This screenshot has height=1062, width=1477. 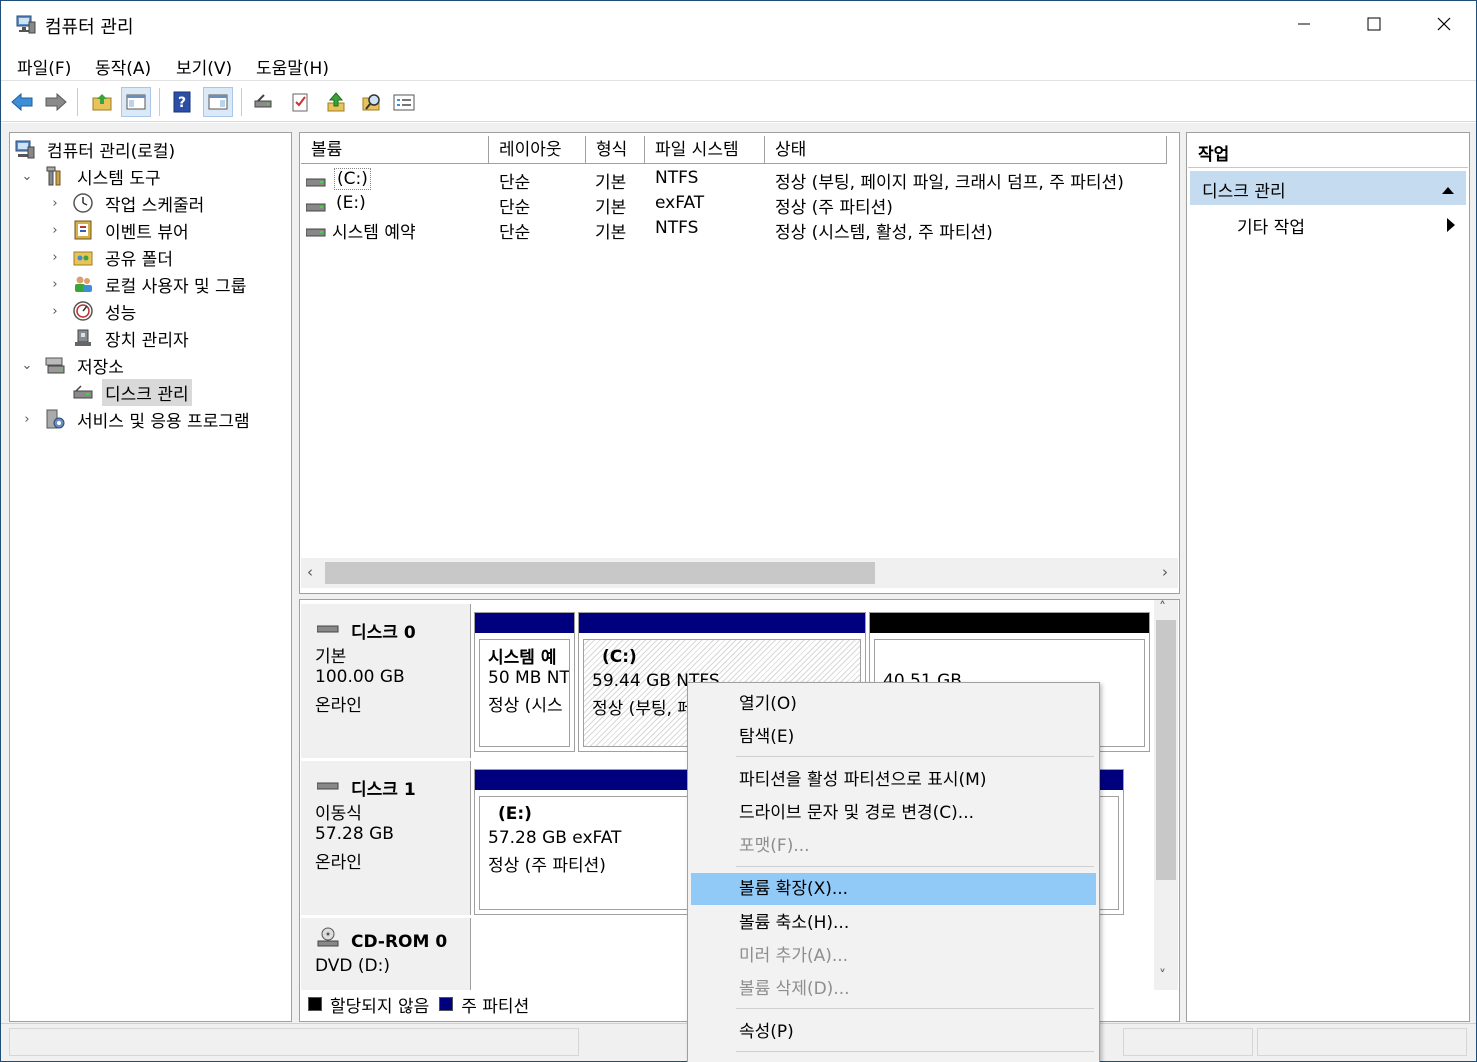 What do you see at coordinates (537, 150) in the screenshot?
I see `column-header-layout: 레이아웃` at bounding box center [537, 150].